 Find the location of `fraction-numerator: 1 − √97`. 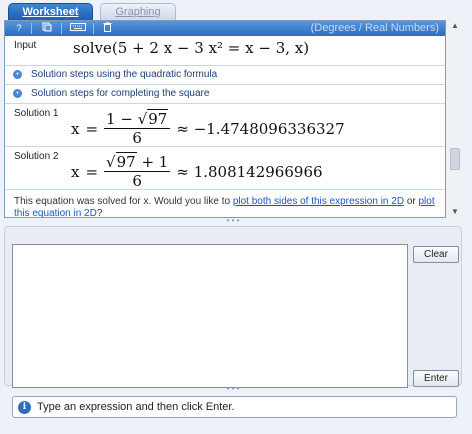

fraction-numerator: 1 − √97 is located at coordinates (137, 119).